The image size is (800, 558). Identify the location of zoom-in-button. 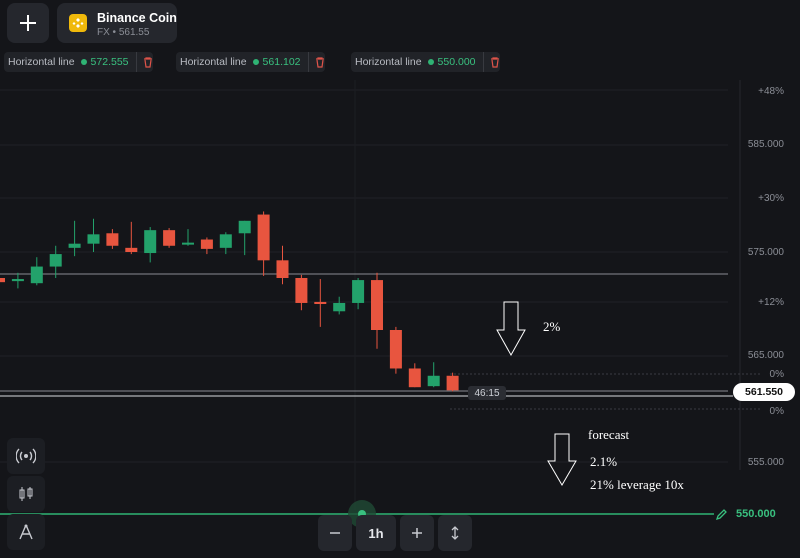
(417, 533).